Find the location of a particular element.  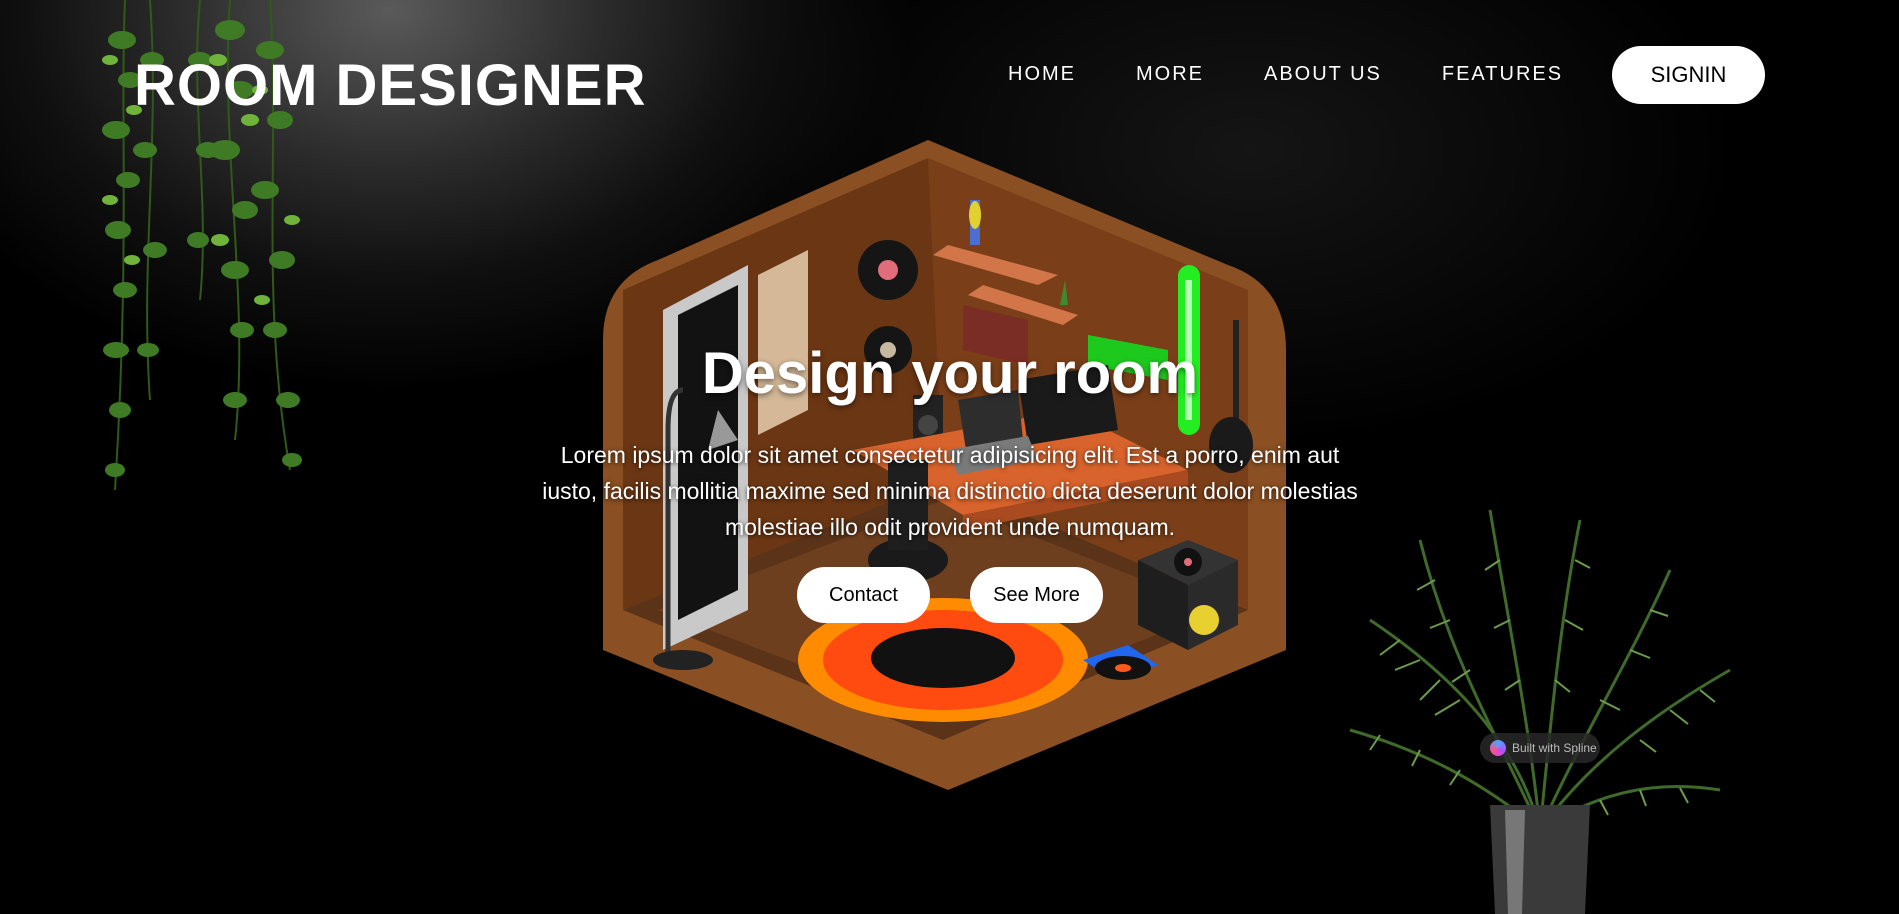

signin-button: SIGNIN is located at coordinates (1688, 75).